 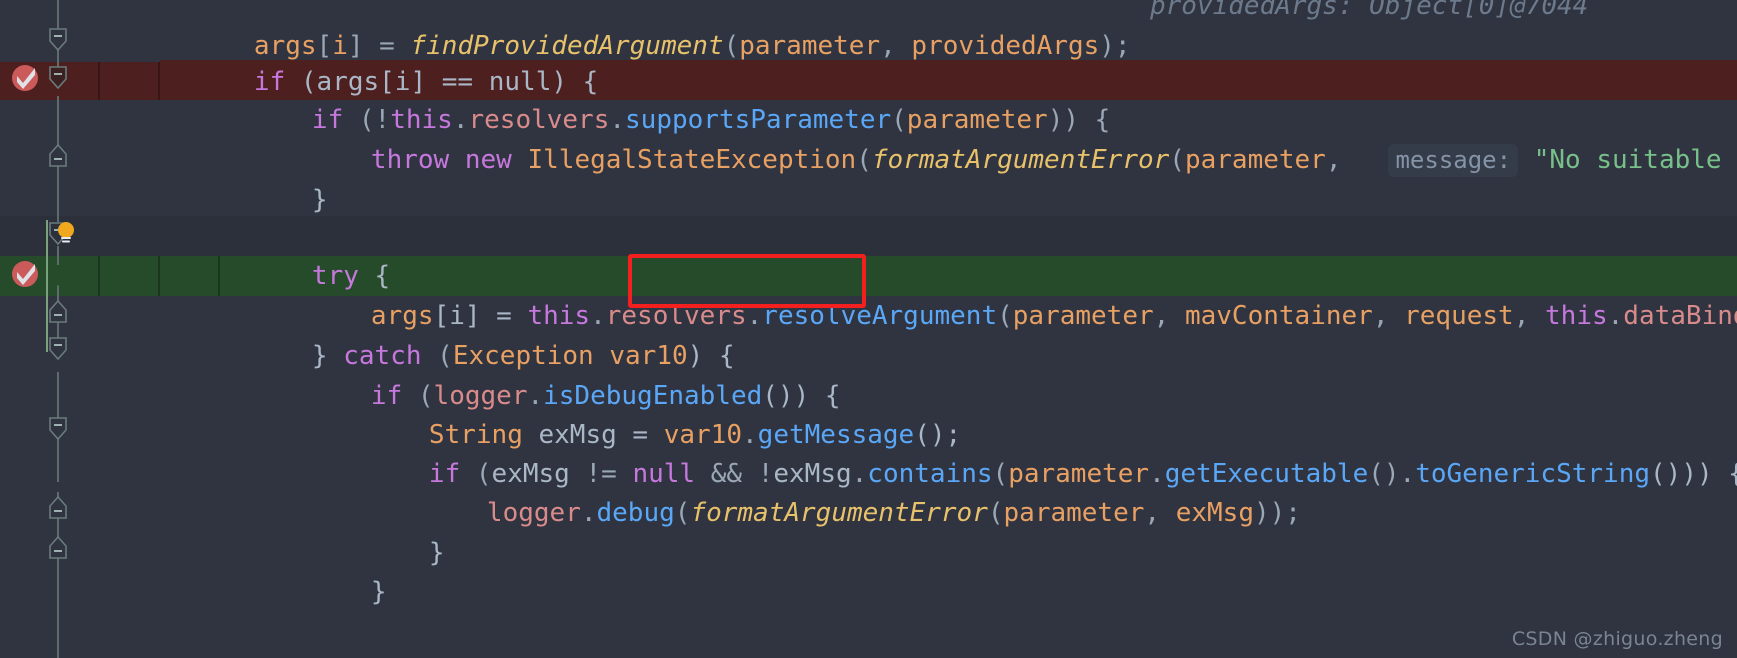 I want to click on fold-marker, so click(x=58, y=276).